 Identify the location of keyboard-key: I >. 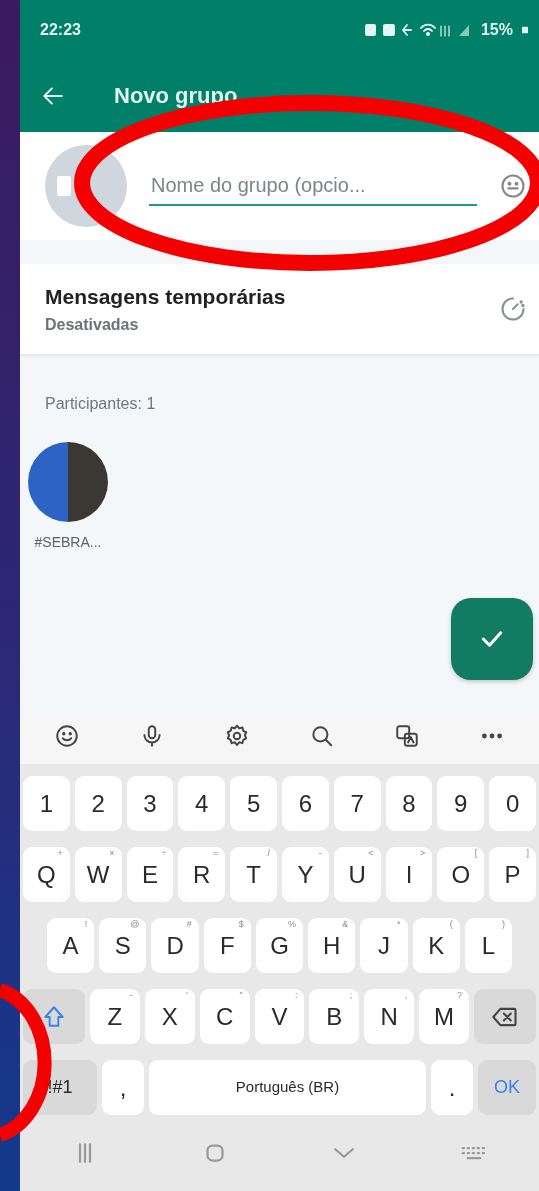
(409, 874).